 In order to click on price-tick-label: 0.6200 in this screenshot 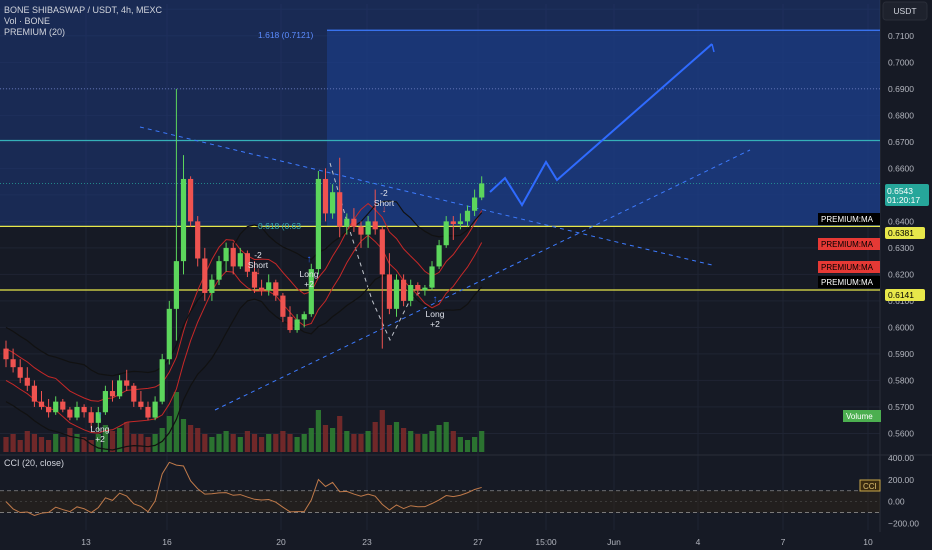, I will do `click(901, 274)`.